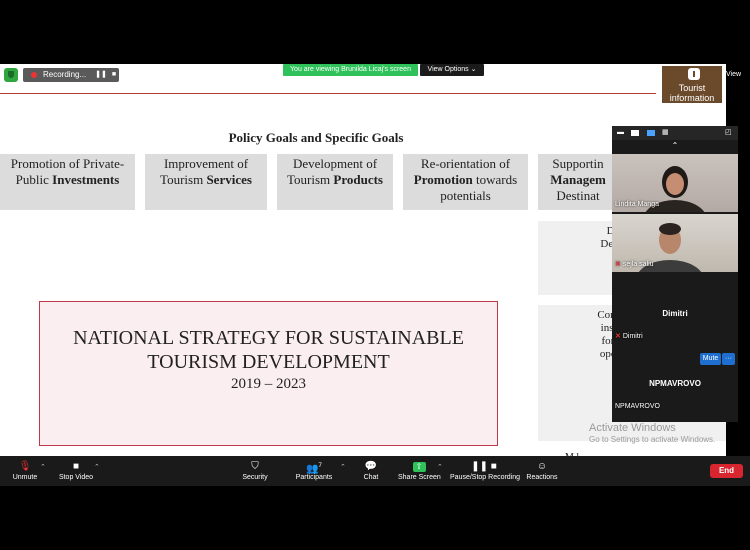 The image size is (750, 550). What do you see at coordinates (316, 137) in the screenshot?
I see `slide-heading: Policy Goals and Specific Goals` at bounding box center [316, 137].